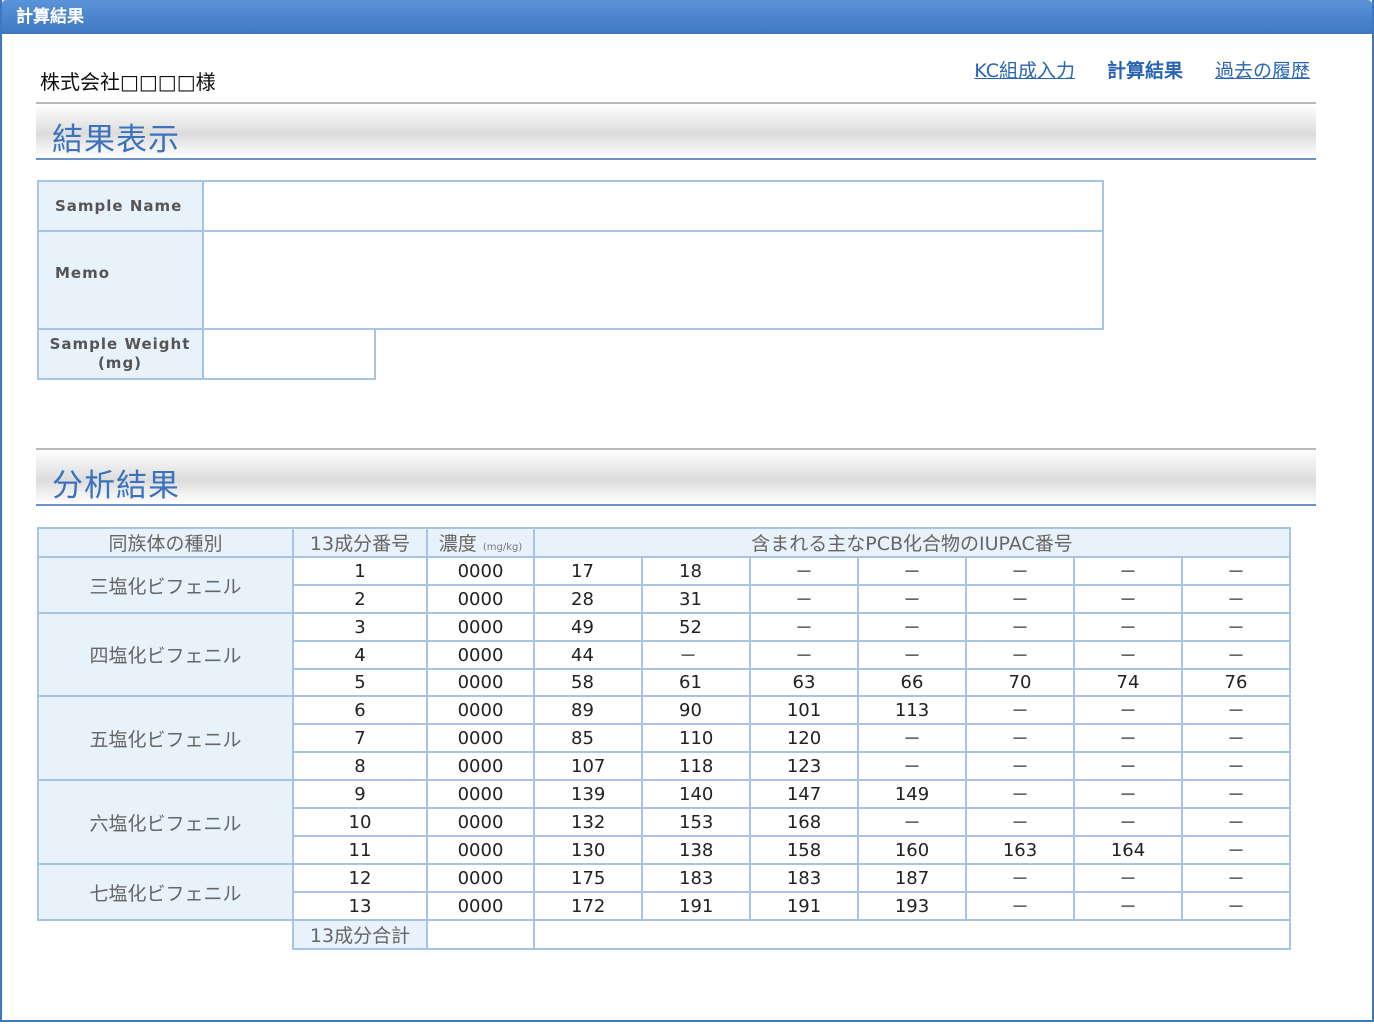 This screenshot has height=1024, width=1374. I want to click on table-row: 五塩化ビフェニル 6 0000 89 90 101 113 －－－, so click(664, 738).